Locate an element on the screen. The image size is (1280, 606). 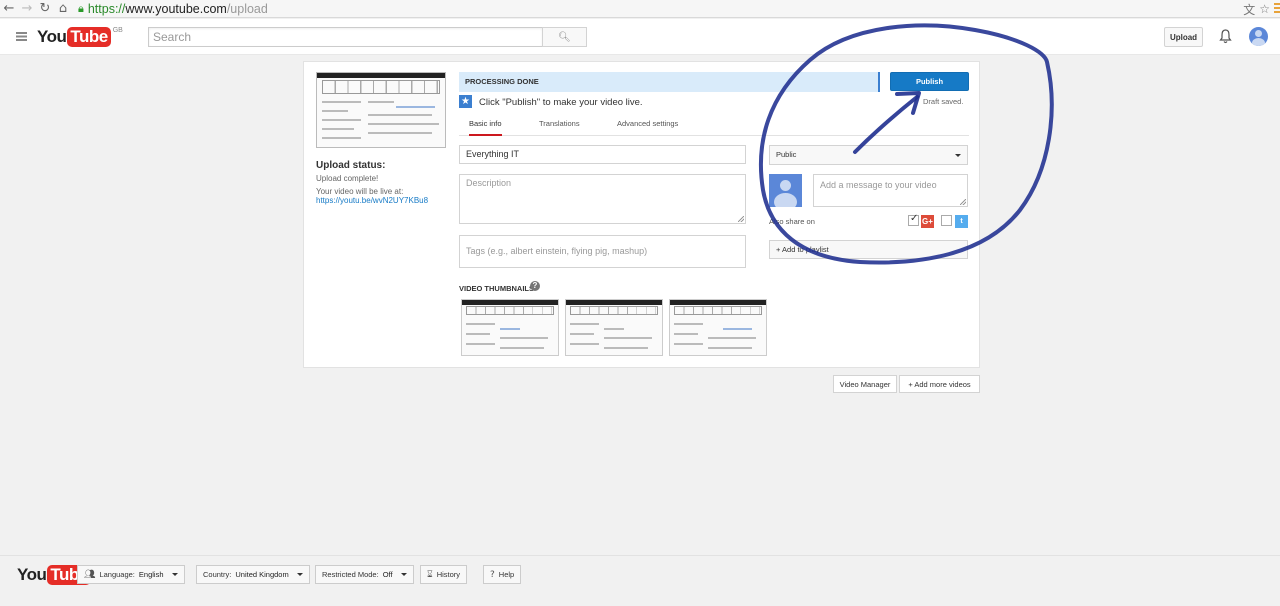
processing-progress-bar: PROCESSING DONE is located at coordinates (669, 82).